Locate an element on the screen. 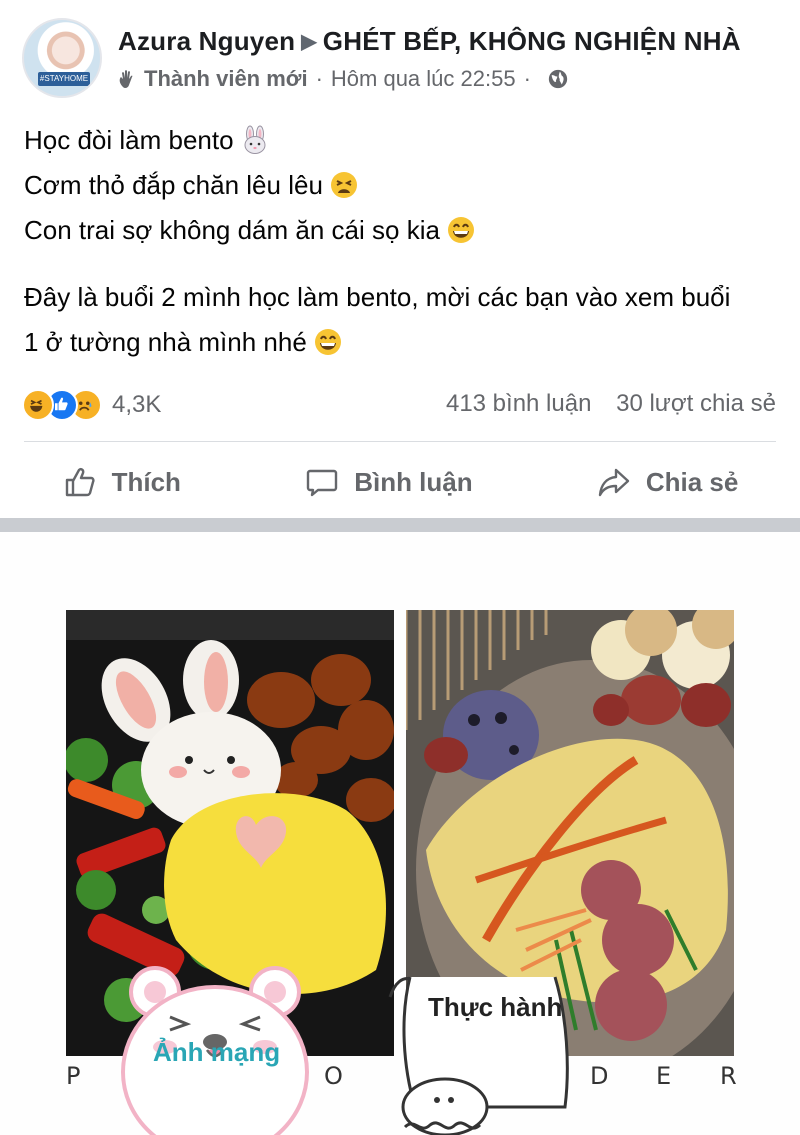 The image size is (800, 1135). post-text-line-1: Học đòi làm bento is located at coordinates (129, 140).